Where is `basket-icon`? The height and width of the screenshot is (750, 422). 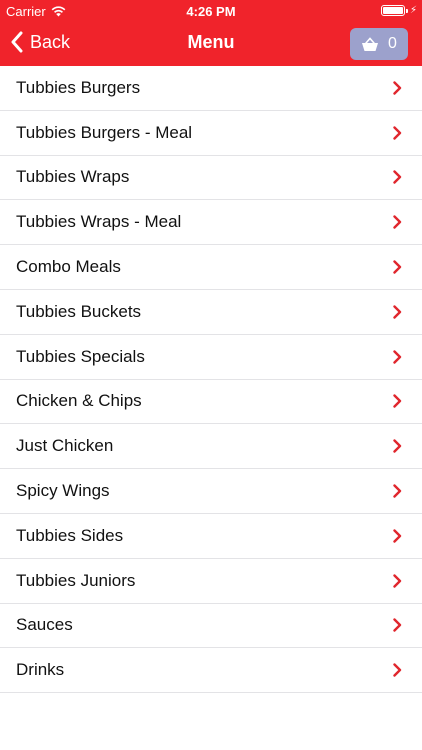
basket-icon is located at coordinates (370, 43).